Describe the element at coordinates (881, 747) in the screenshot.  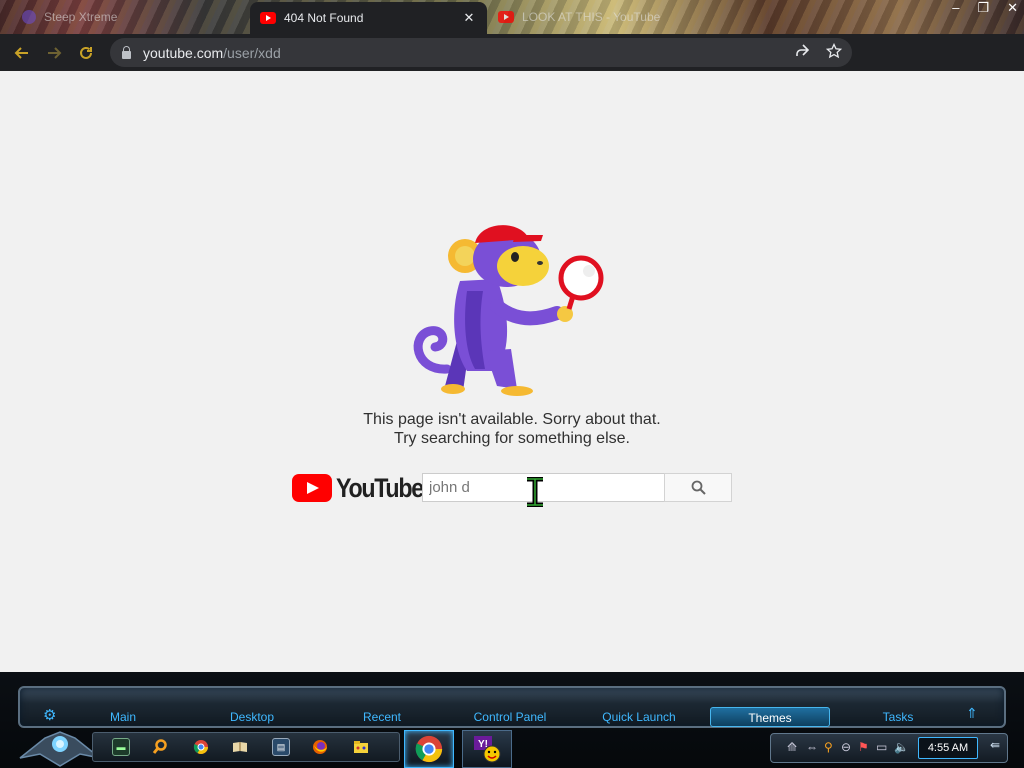
I see `monitor-icon: ▭` at that location.